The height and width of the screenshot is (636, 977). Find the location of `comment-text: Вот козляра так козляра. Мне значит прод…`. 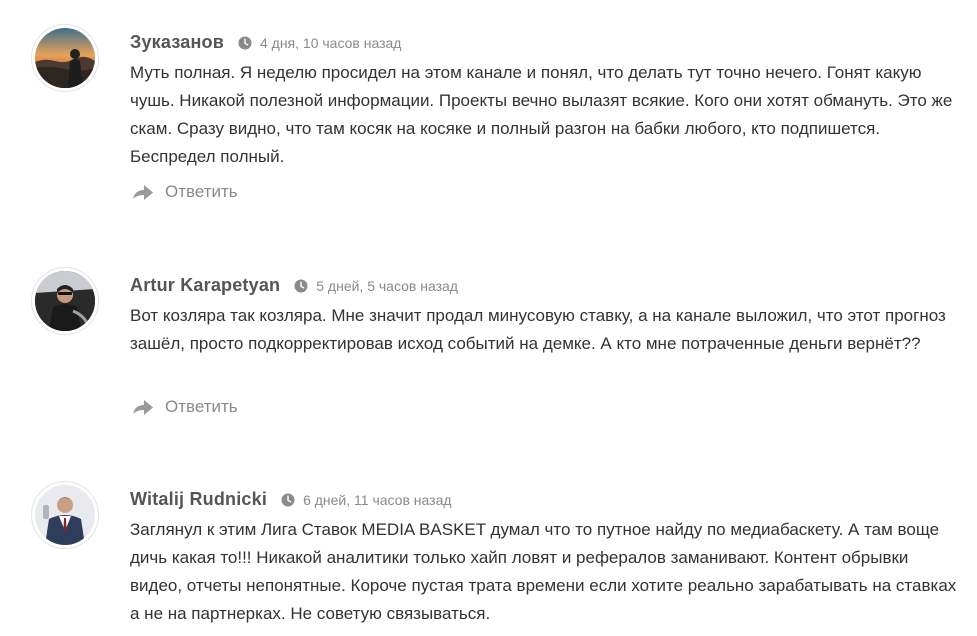

comment-text: Вот козляра так козляра. Мне значит прод… is located at coordinates (538, 329).